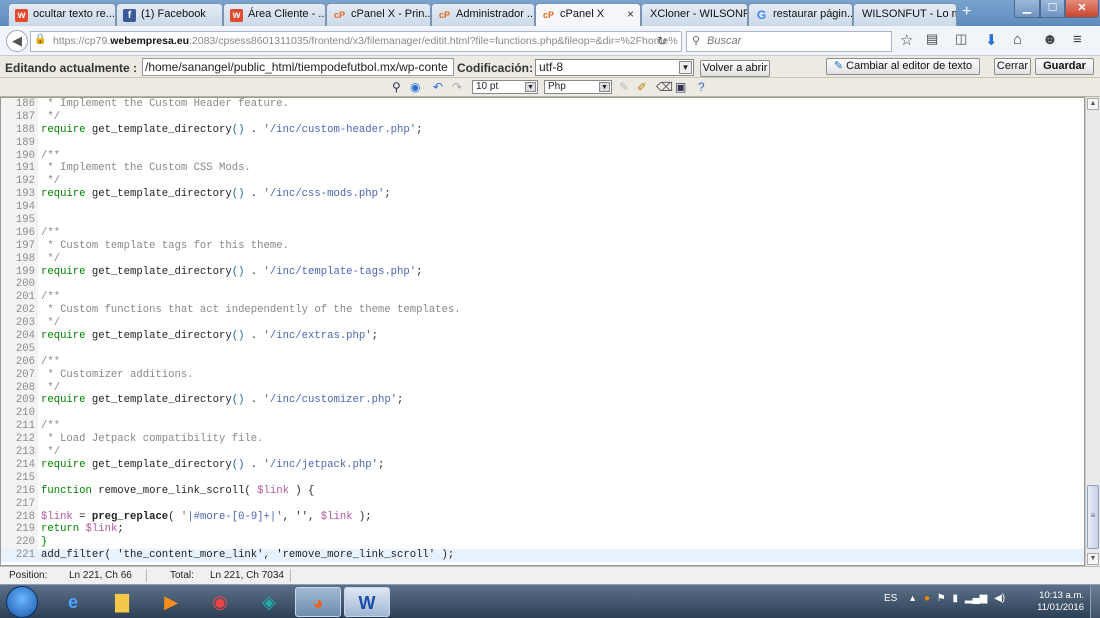 This screenshot has width=1100, height=618. I want to click on code-line: 207 * Customizer additions., so click(542, 375).